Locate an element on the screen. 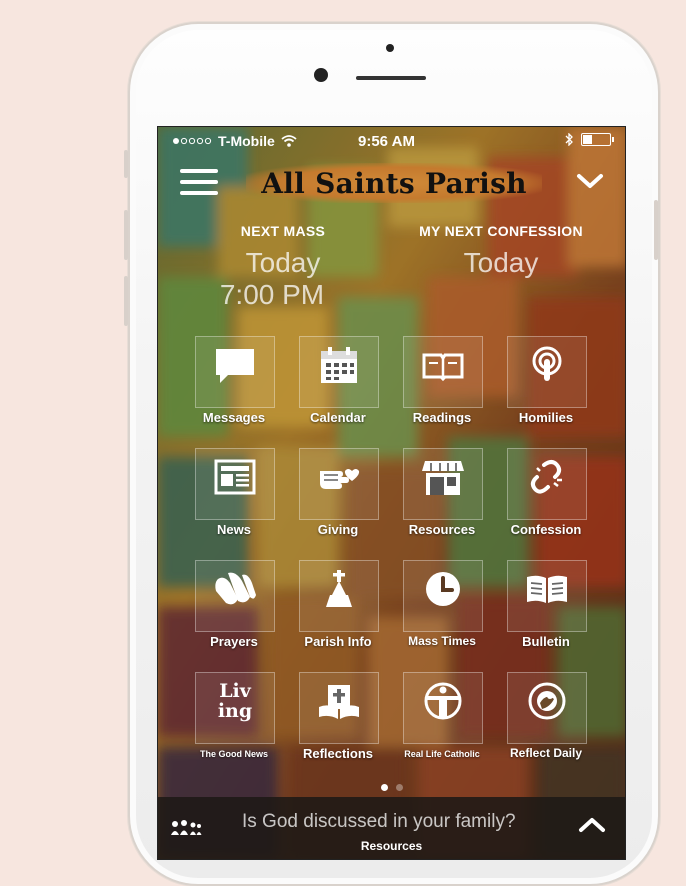 Image resolution: width=686 pixels, height=886 pixels. church-icon is located at coordinates (339, 588).